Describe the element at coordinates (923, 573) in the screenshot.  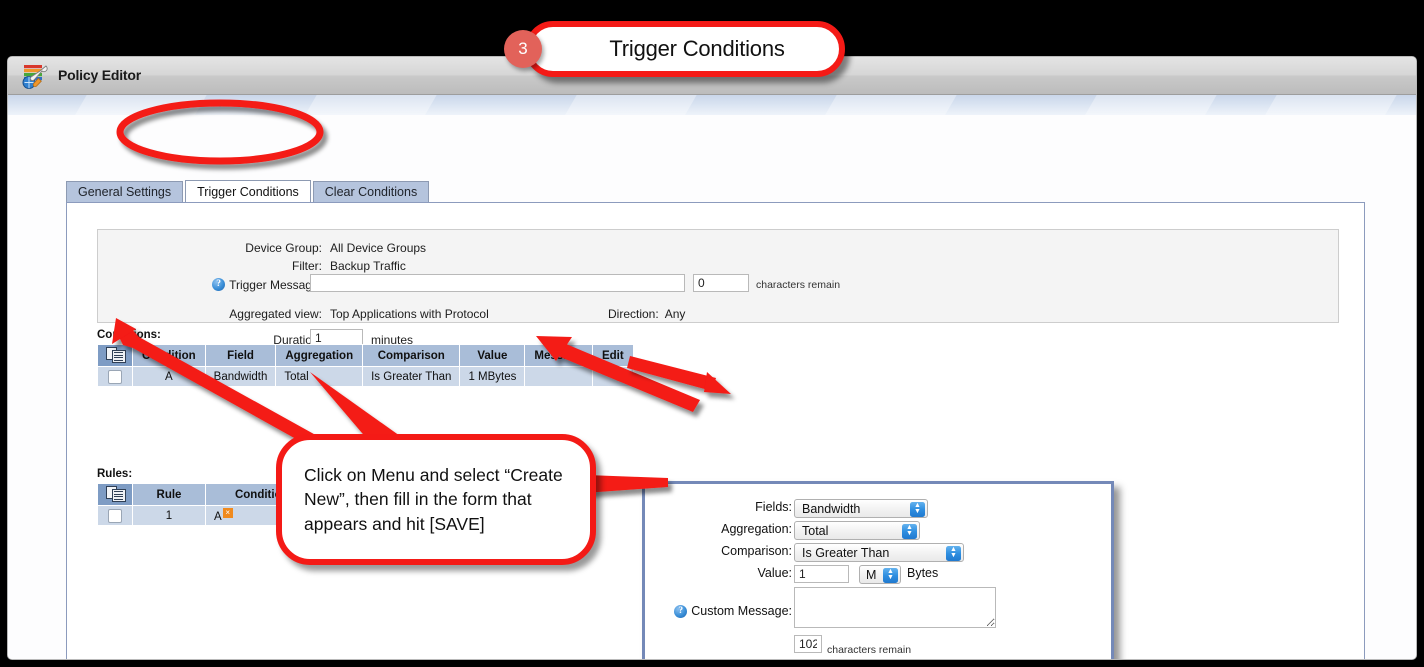
I see `value-unit-label: Bytes` at that location.